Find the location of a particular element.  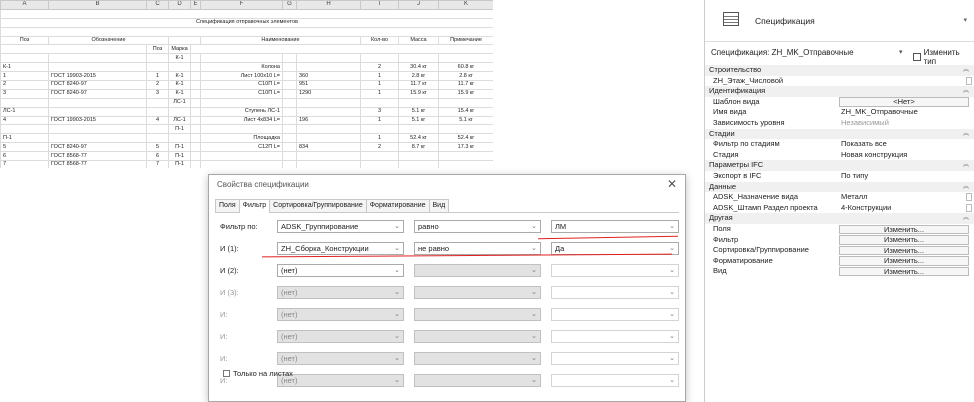

only-on-sheets-option: Только на листах is located at coordinates (258, 373).